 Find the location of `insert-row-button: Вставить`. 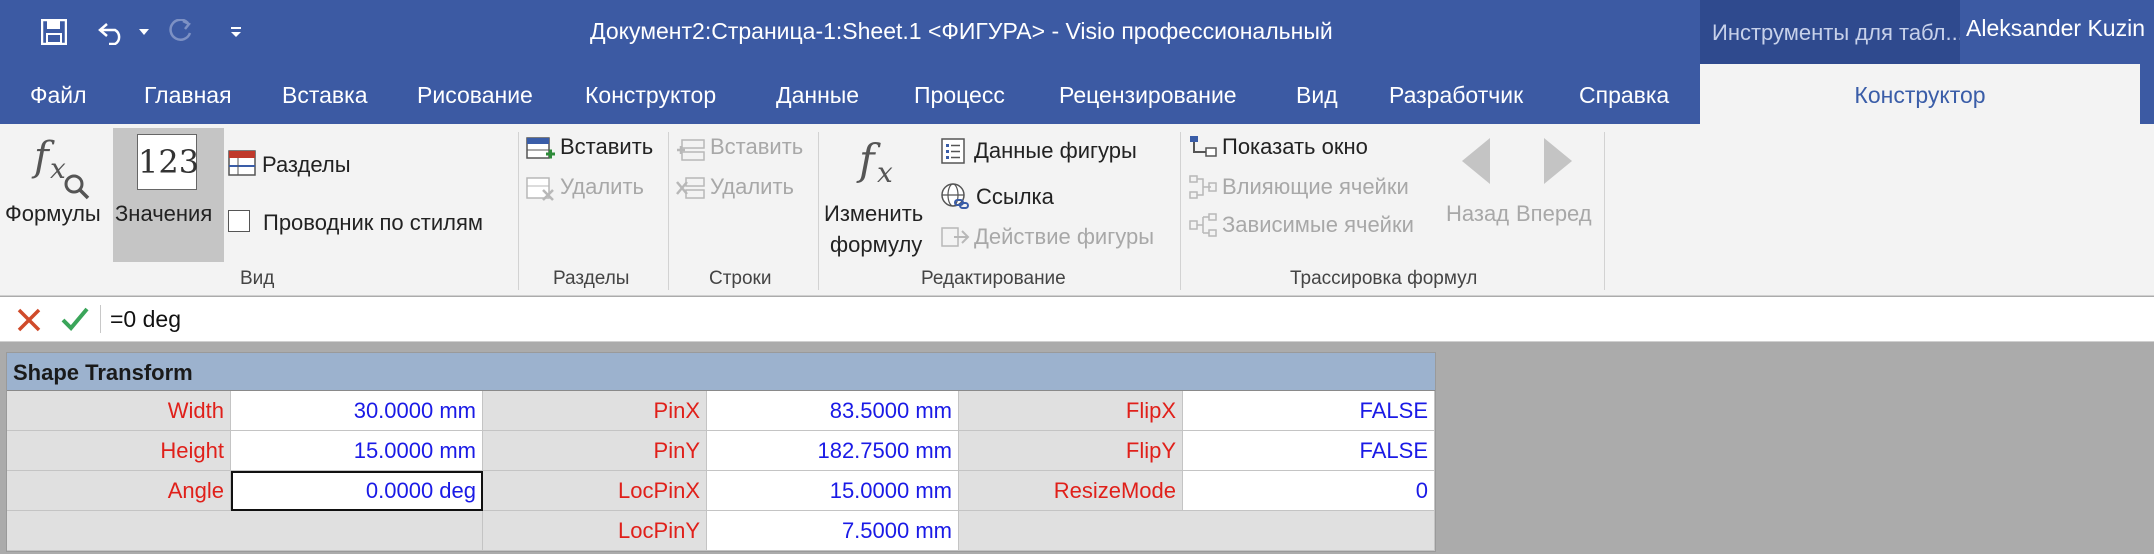

insert-row-button: Вставить is located at coordinates (756, 147).